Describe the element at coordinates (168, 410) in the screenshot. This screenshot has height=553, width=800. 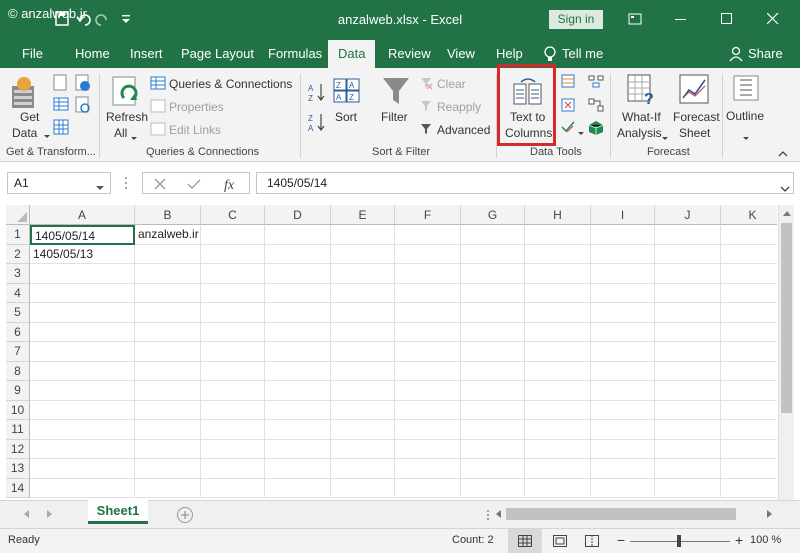
I see `cell-b10` at that location.